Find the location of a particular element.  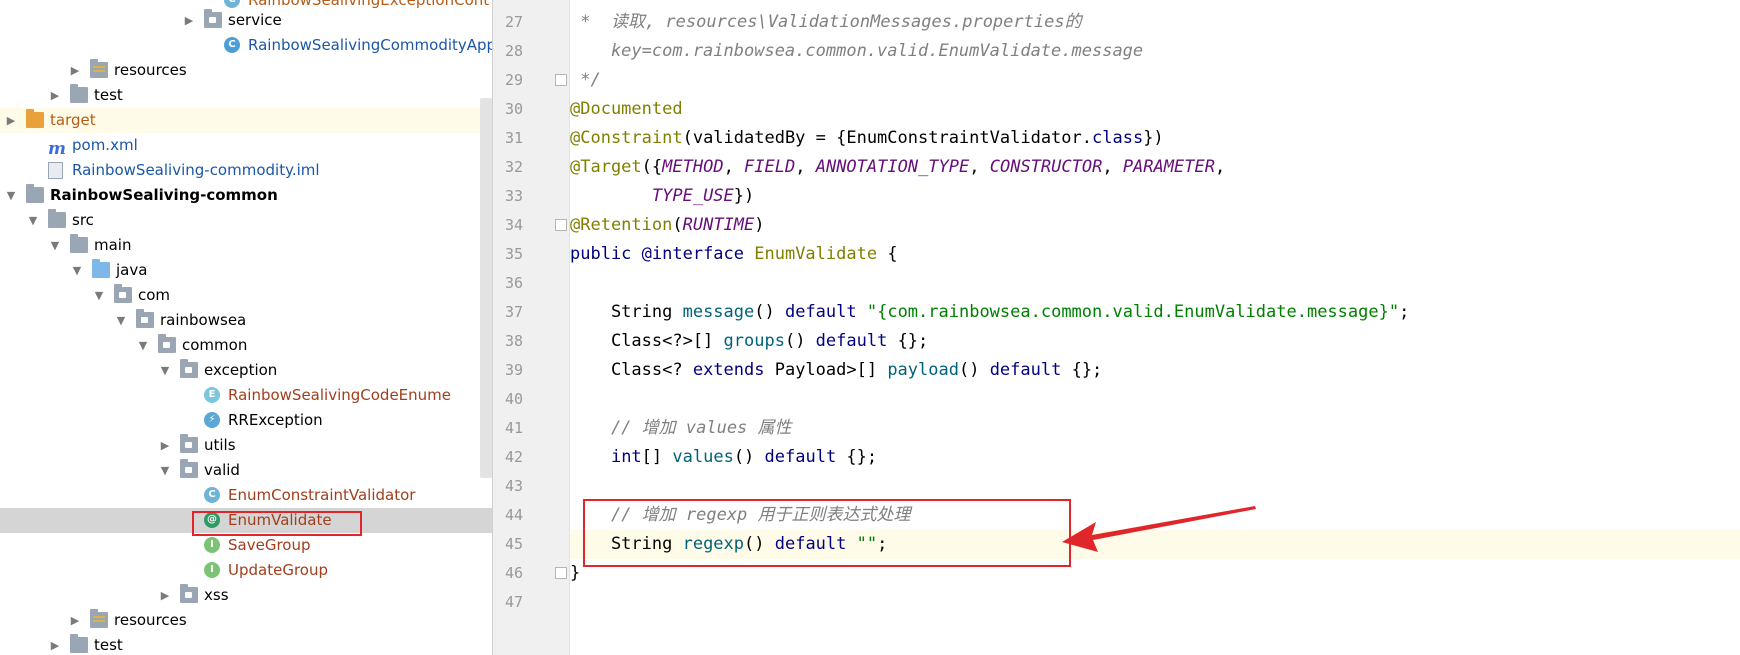

tree-item: m pom.xml is located at coordinates (246, 146).